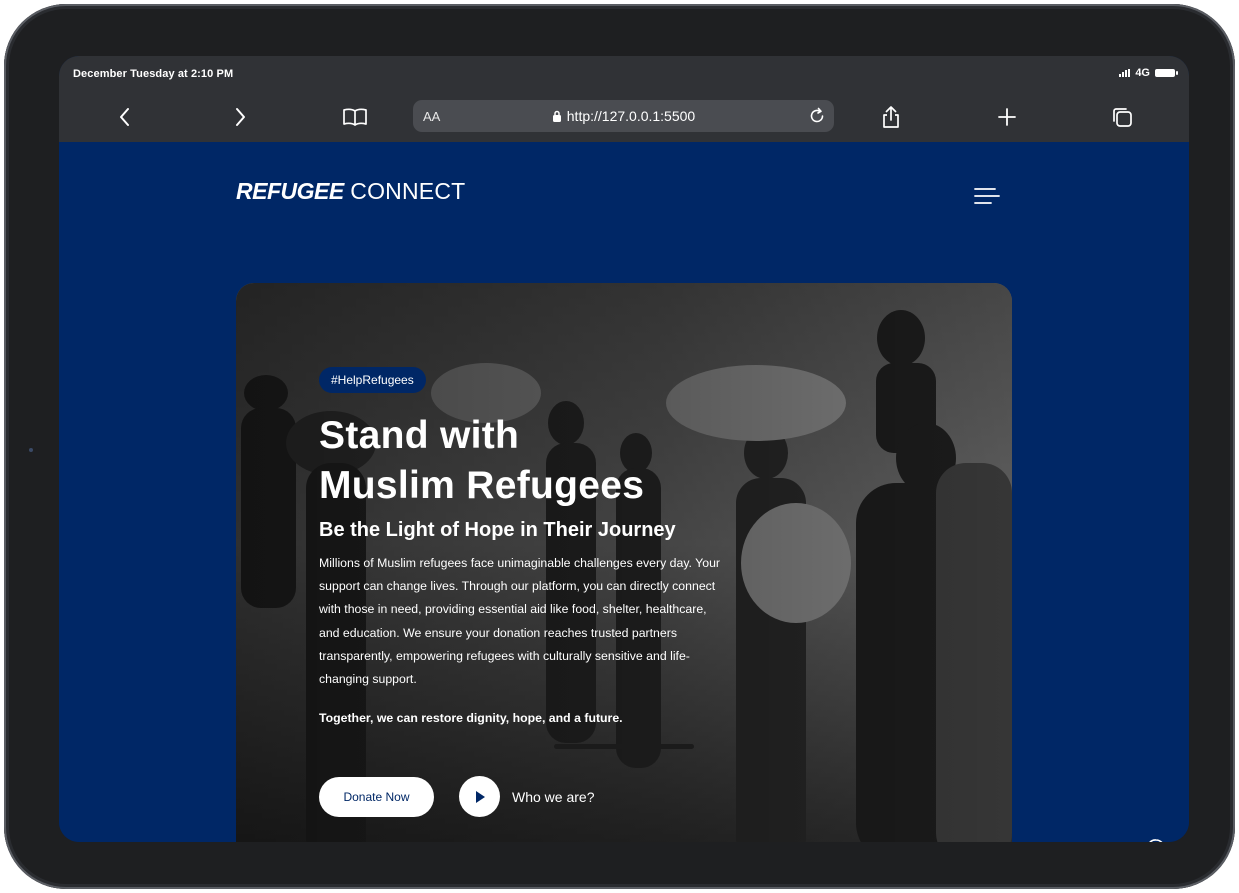  I want to click on hamburger-menu-icon, so click(987, 196).